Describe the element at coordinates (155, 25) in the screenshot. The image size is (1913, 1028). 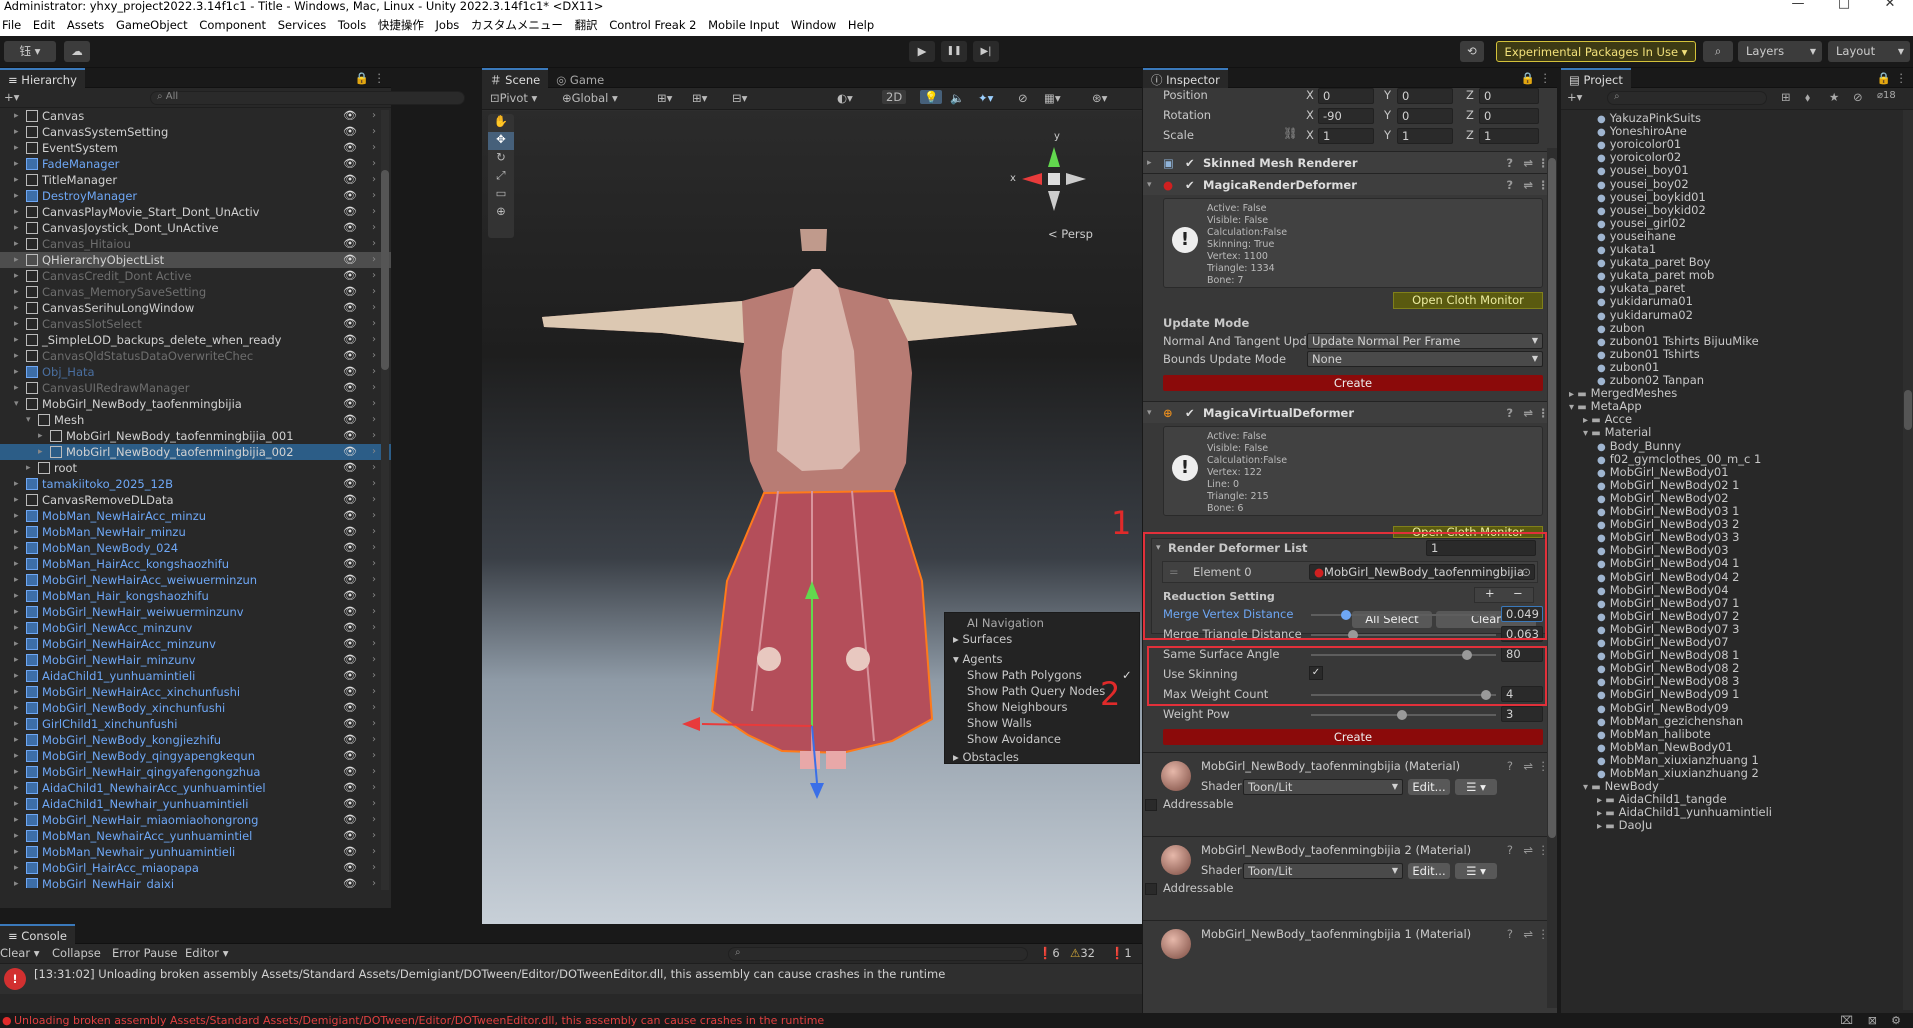
I see `menu-gameobject: GameObject` at that location.